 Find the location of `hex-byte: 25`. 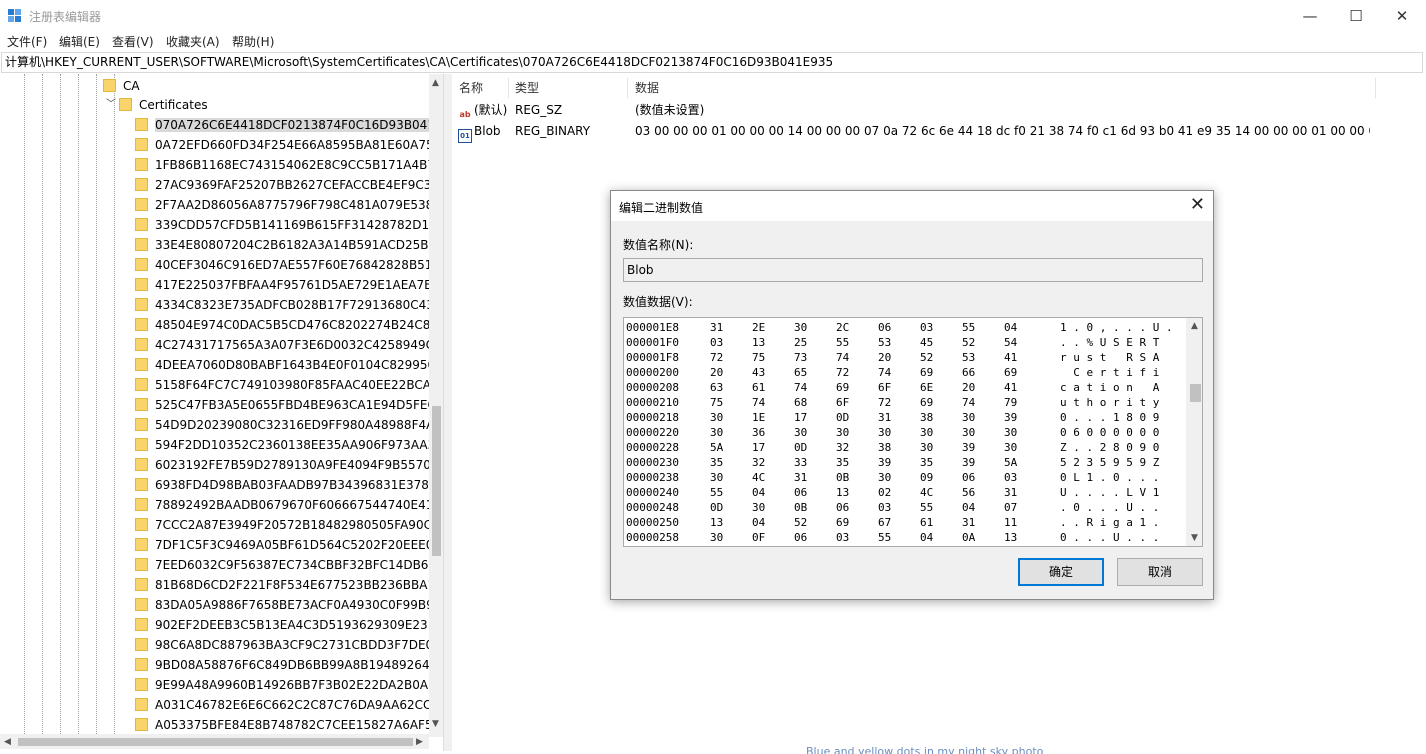

hex-byte: 25 is located at coordinates (801, 342).